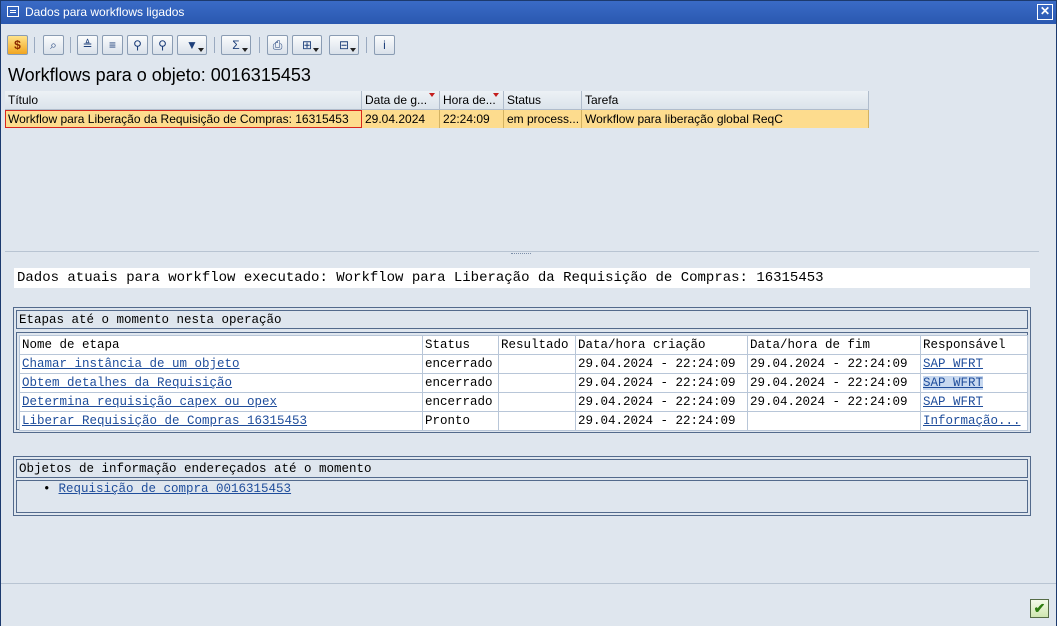  What do you see at coordinates (725, 118) in the screenshot?
I see `table-cell: Workflow para liberação global ReqC` at bounding box center [725, 118].